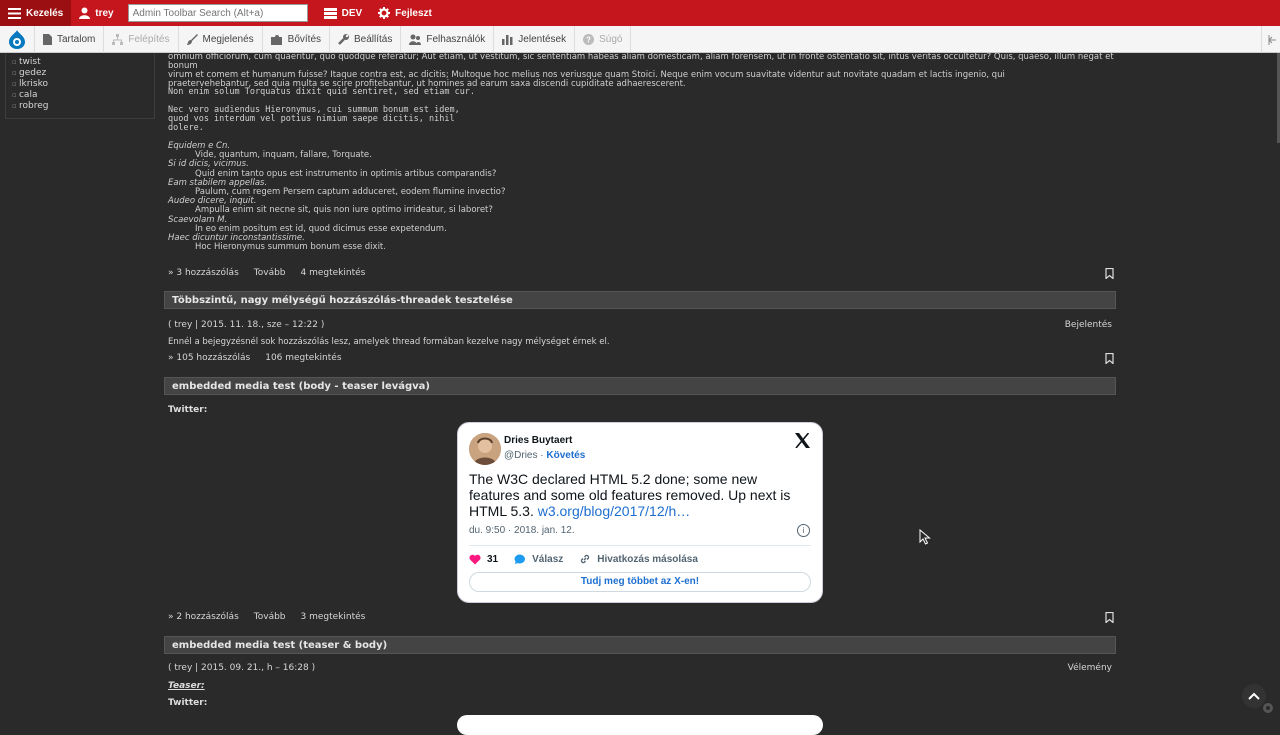  I want to click on mouse-cursor-icon, so click(925, 537).